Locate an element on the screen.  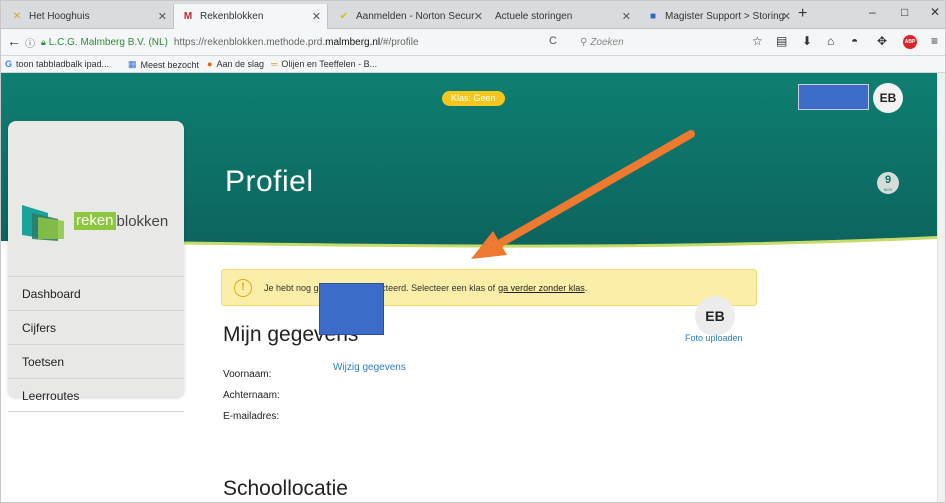
tab-label: Rekenblokken is located at coordinates (232, 16).